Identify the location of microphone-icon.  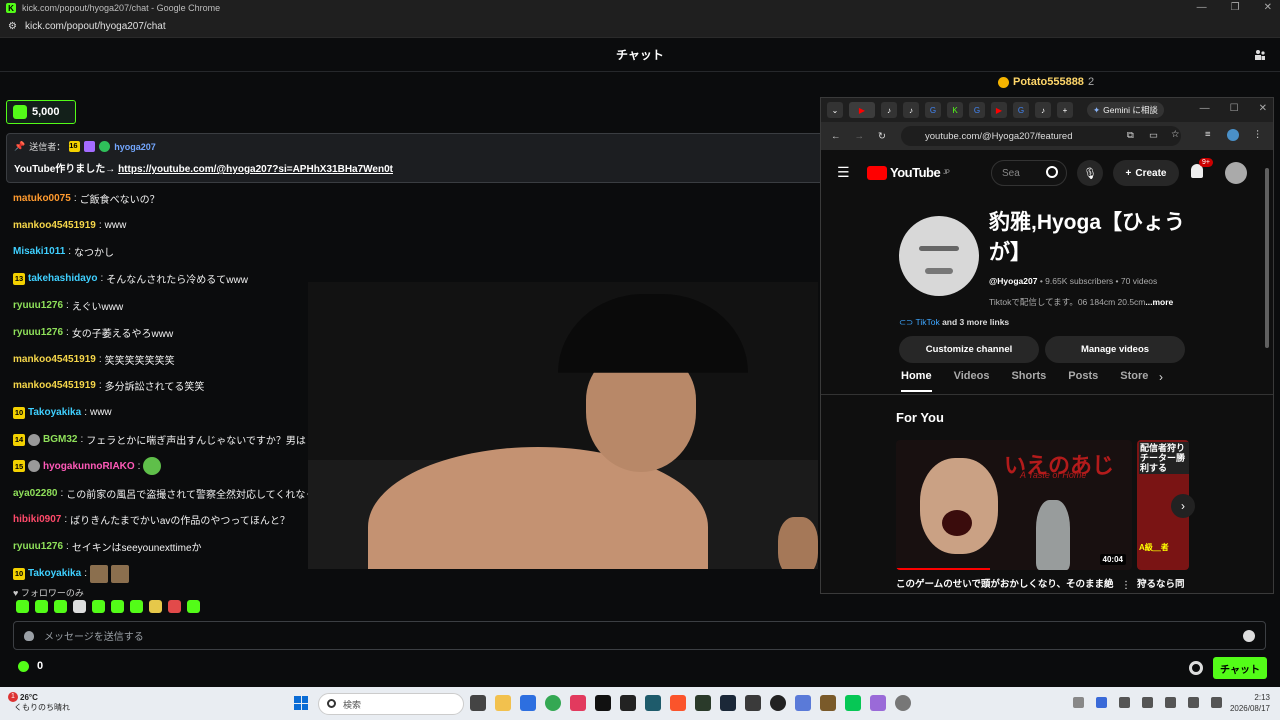
(1124, 702).